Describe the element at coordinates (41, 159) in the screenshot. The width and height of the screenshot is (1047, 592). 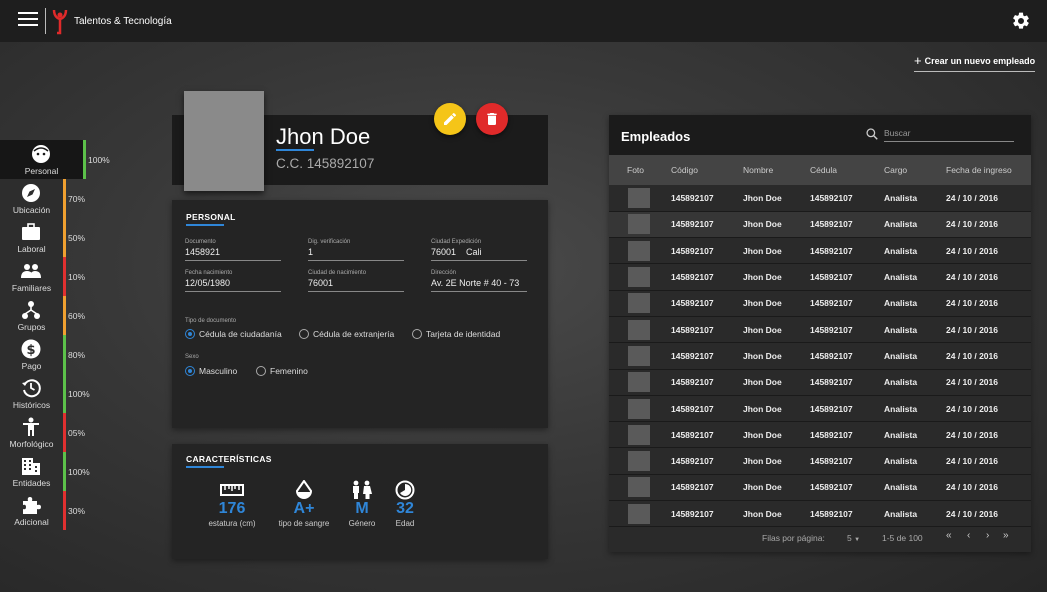
I see `nav-icon-box: Personal` at that location.